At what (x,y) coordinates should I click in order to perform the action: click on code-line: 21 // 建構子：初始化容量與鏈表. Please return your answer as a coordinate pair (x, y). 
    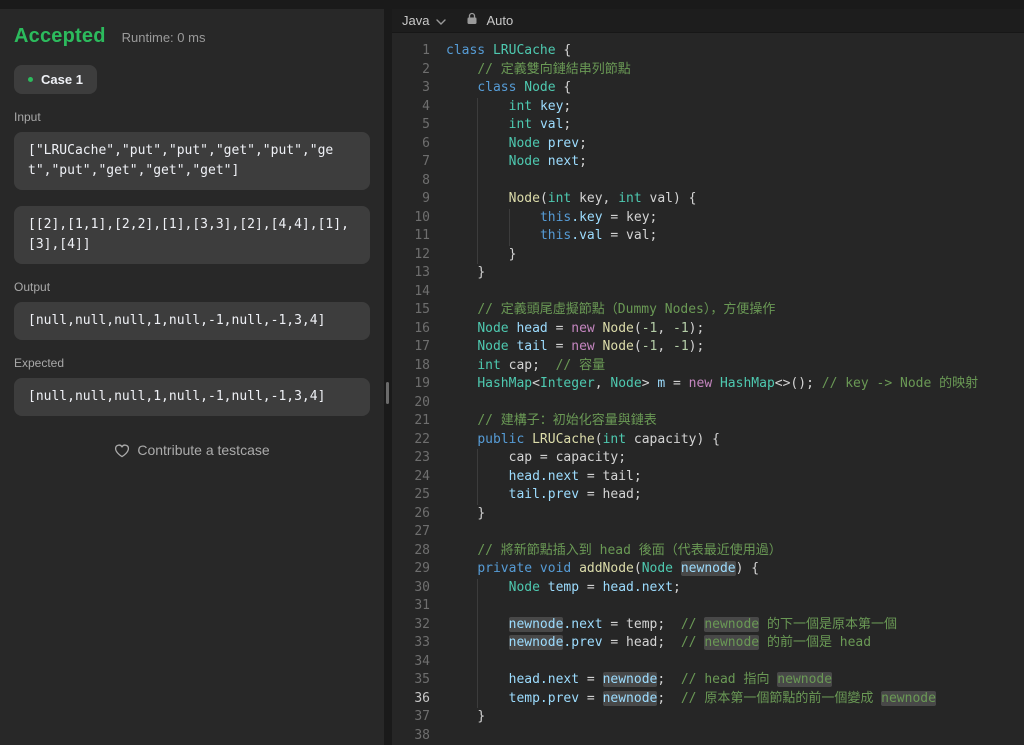
    Looking at the image, I should click on (712, 421).